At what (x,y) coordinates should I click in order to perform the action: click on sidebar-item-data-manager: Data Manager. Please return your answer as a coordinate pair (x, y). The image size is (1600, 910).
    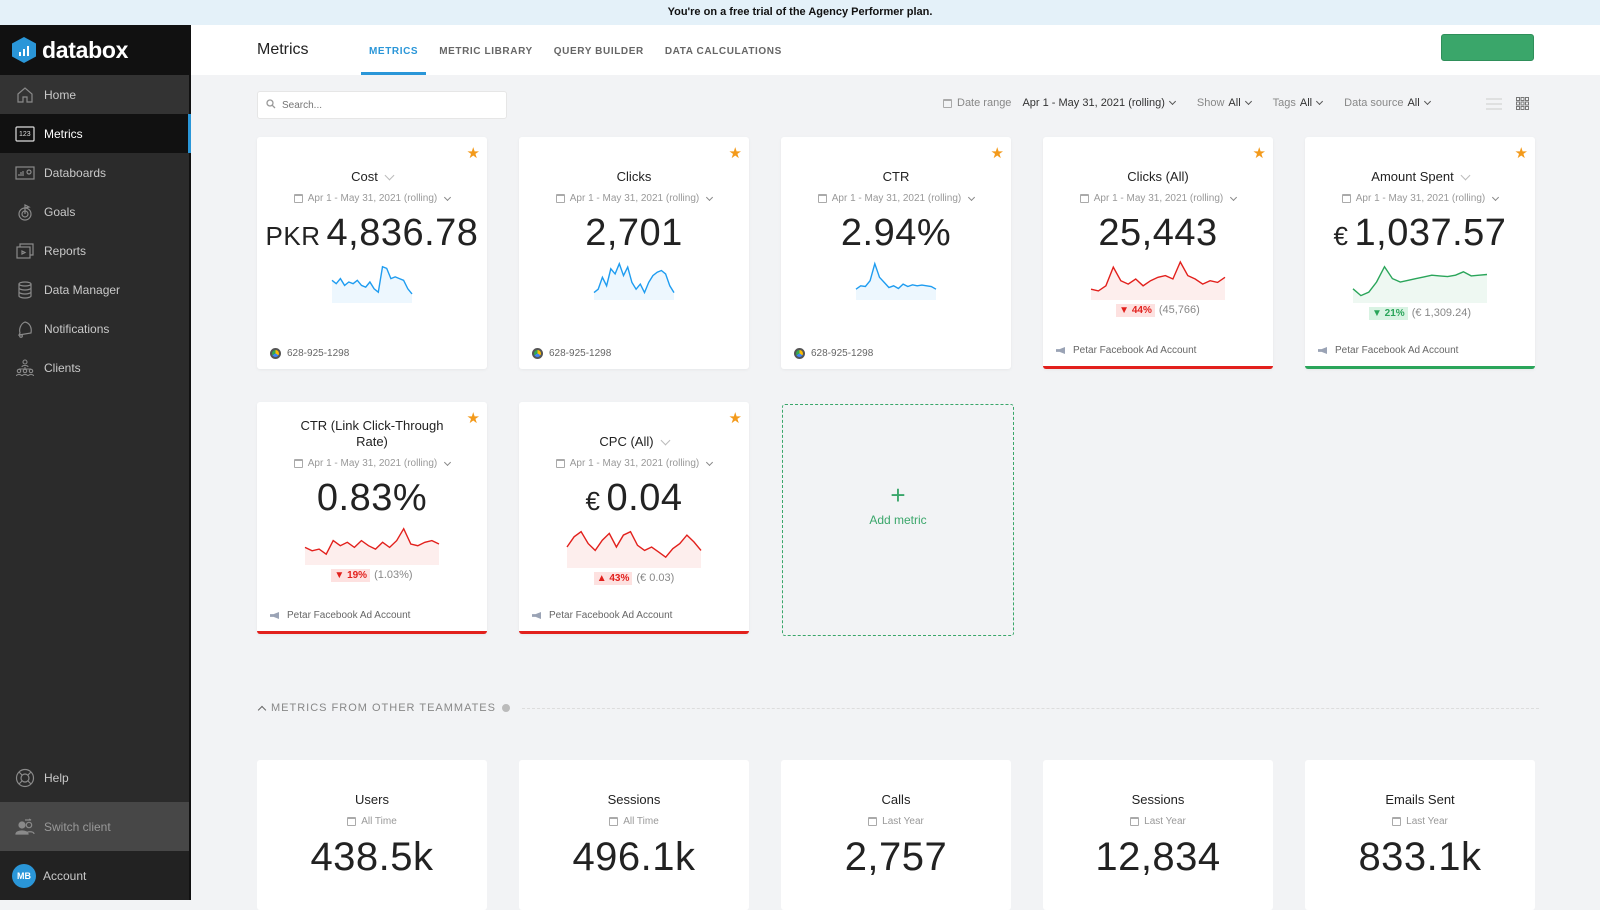
    Looking at the image, I should click on (94, 289).